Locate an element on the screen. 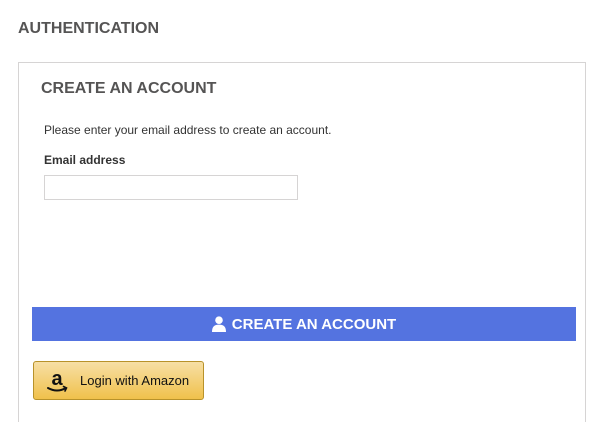 Image resolution: width=596 pixels, height=422 pixels. user-icon is located at coordinates (218, 324).